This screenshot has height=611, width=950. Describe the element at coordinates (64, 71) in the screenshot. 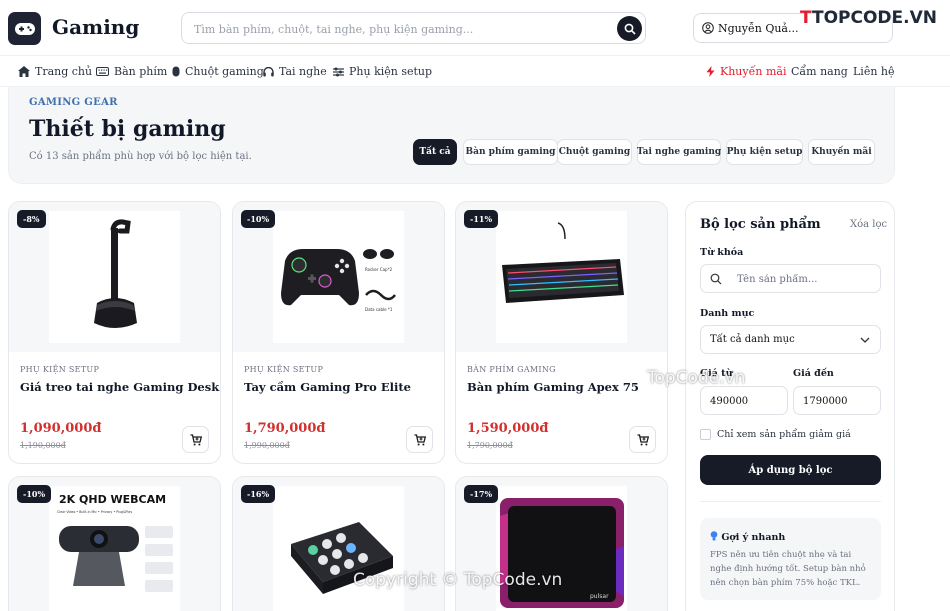

I see `nav-home-label: Trang chủ` at that location.